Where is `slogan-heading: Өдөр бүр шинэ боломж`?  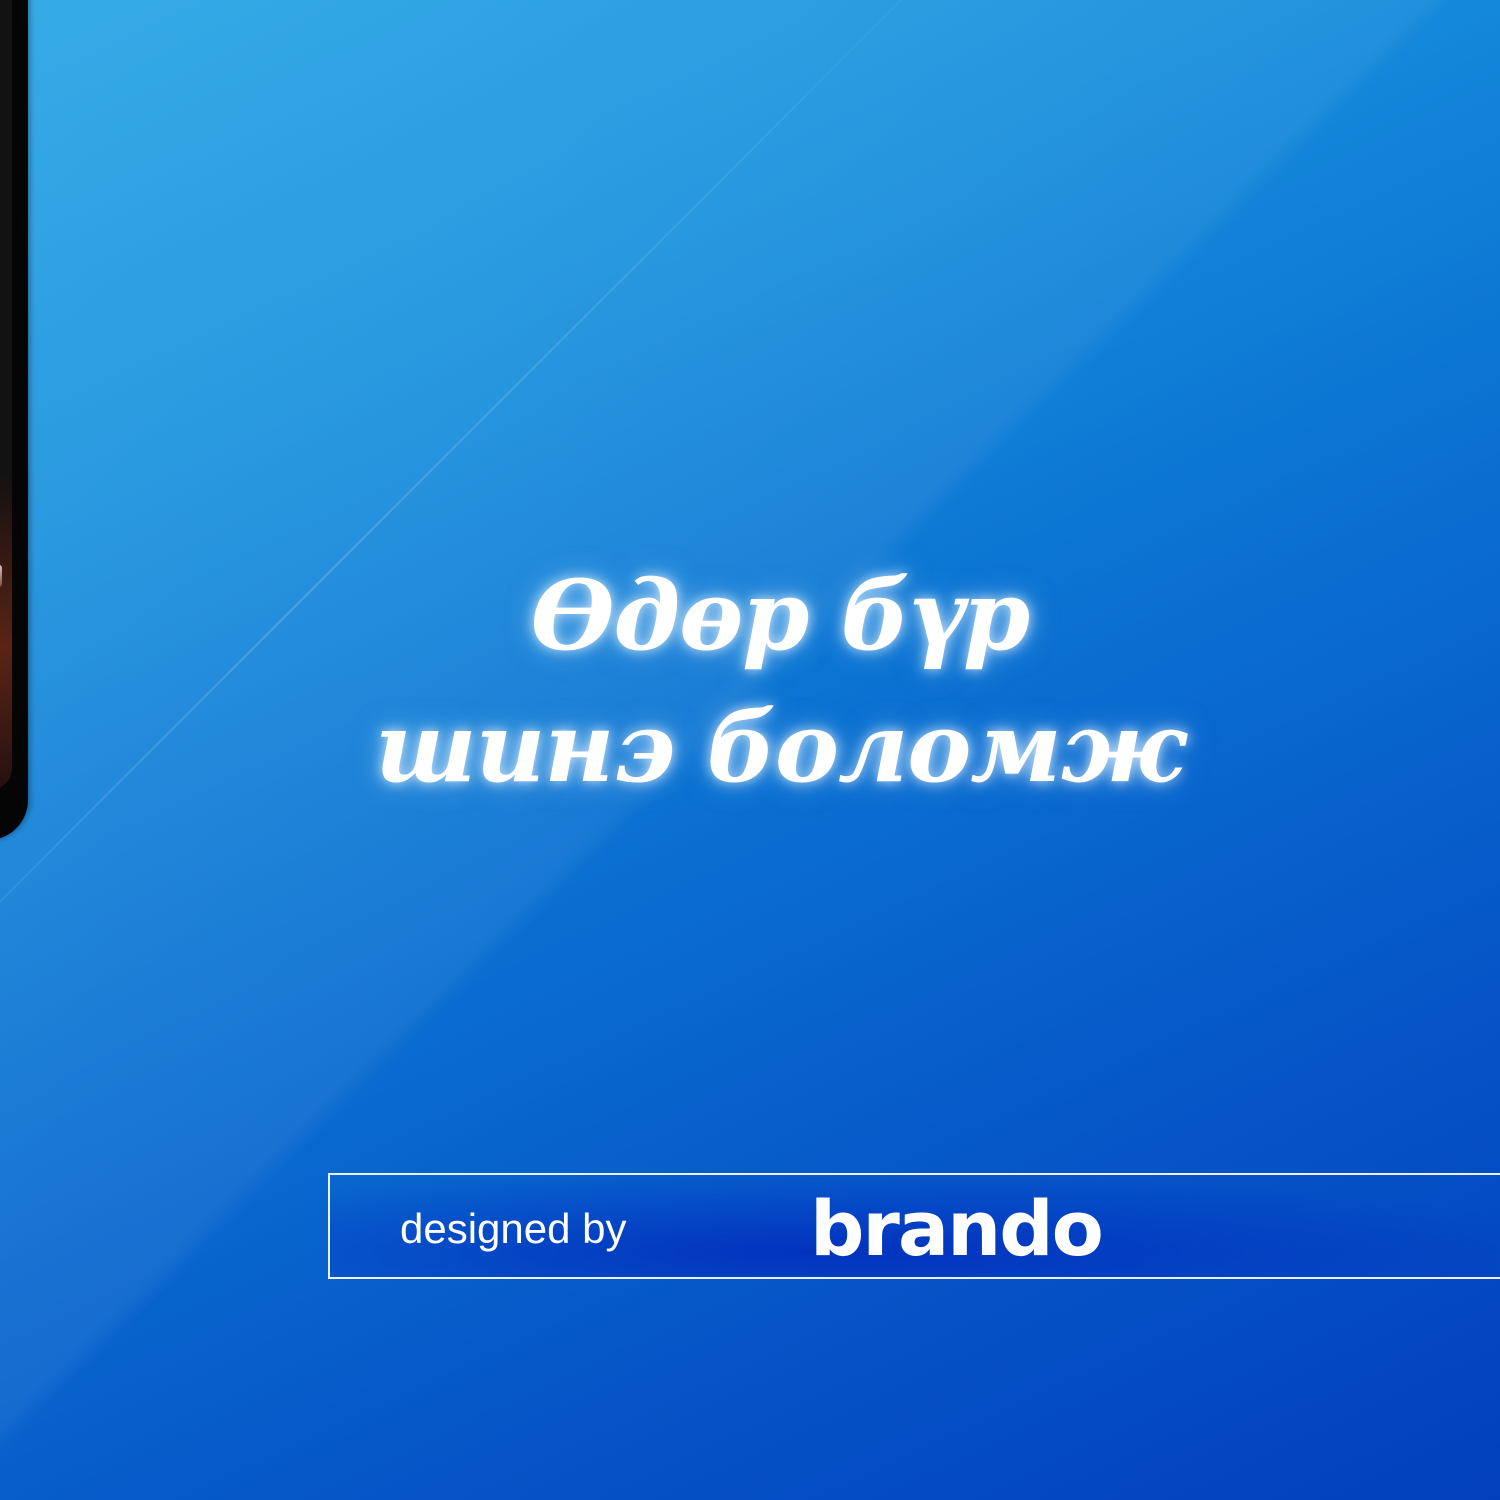
slogan-heading: Өдөр бүр шинэ боломж is located at coordinates (780, 682).